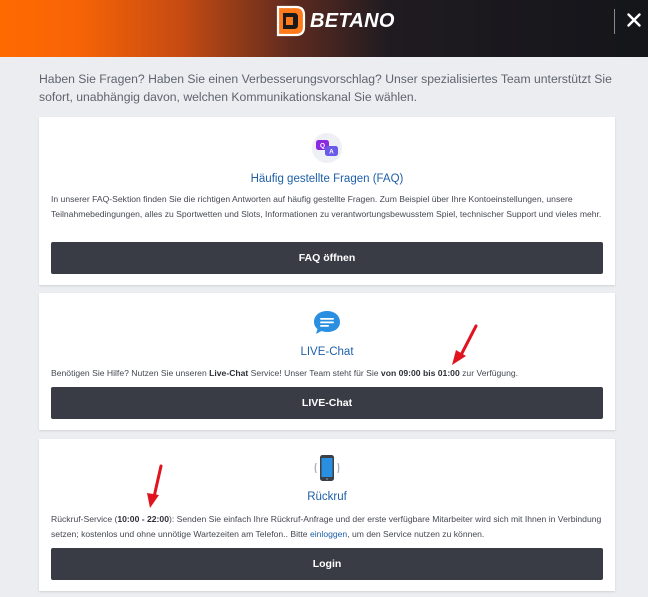 This screenshot has width=648, height=597. What do you see at coordinates (489, 373) in the screenshot?
I see `chat-text-part: zur Verfügung.` at bounding box center [489, 373].